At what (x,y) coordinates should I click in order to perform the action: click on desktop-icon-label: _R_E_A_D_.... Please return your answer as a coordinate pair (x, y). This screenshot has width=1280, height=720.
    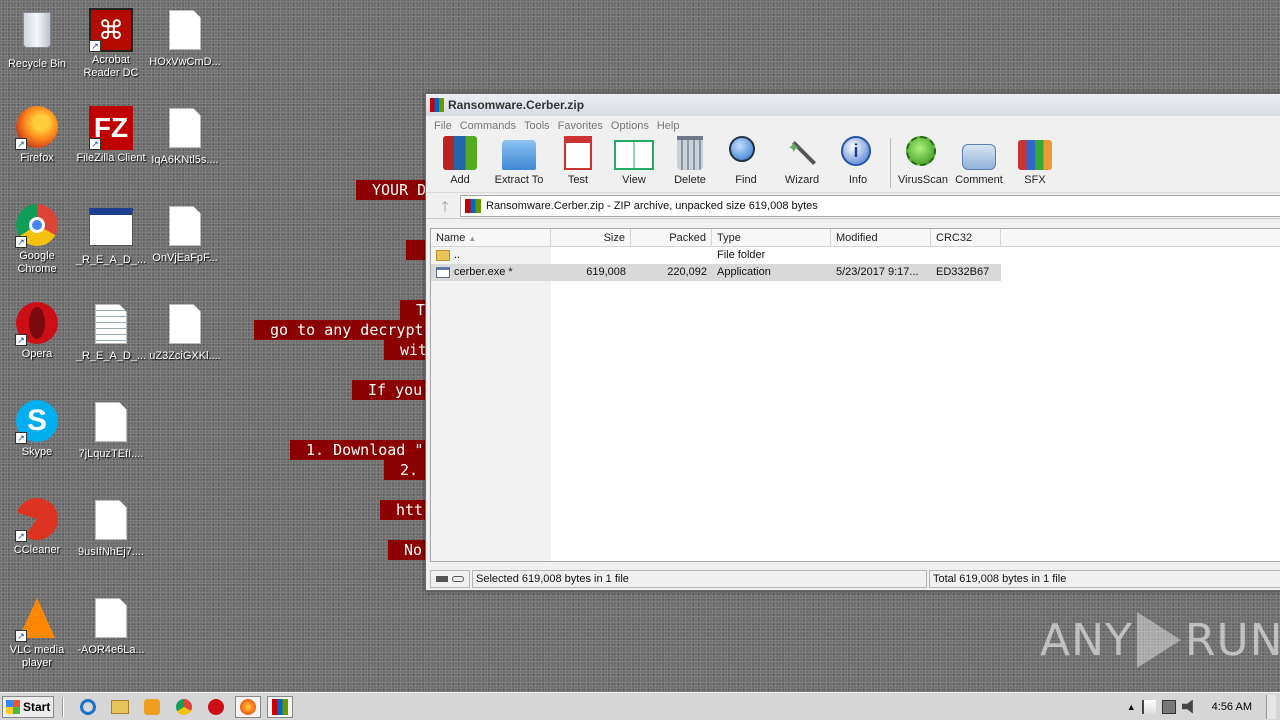
    Looking at the image, I should click on (111, 260).